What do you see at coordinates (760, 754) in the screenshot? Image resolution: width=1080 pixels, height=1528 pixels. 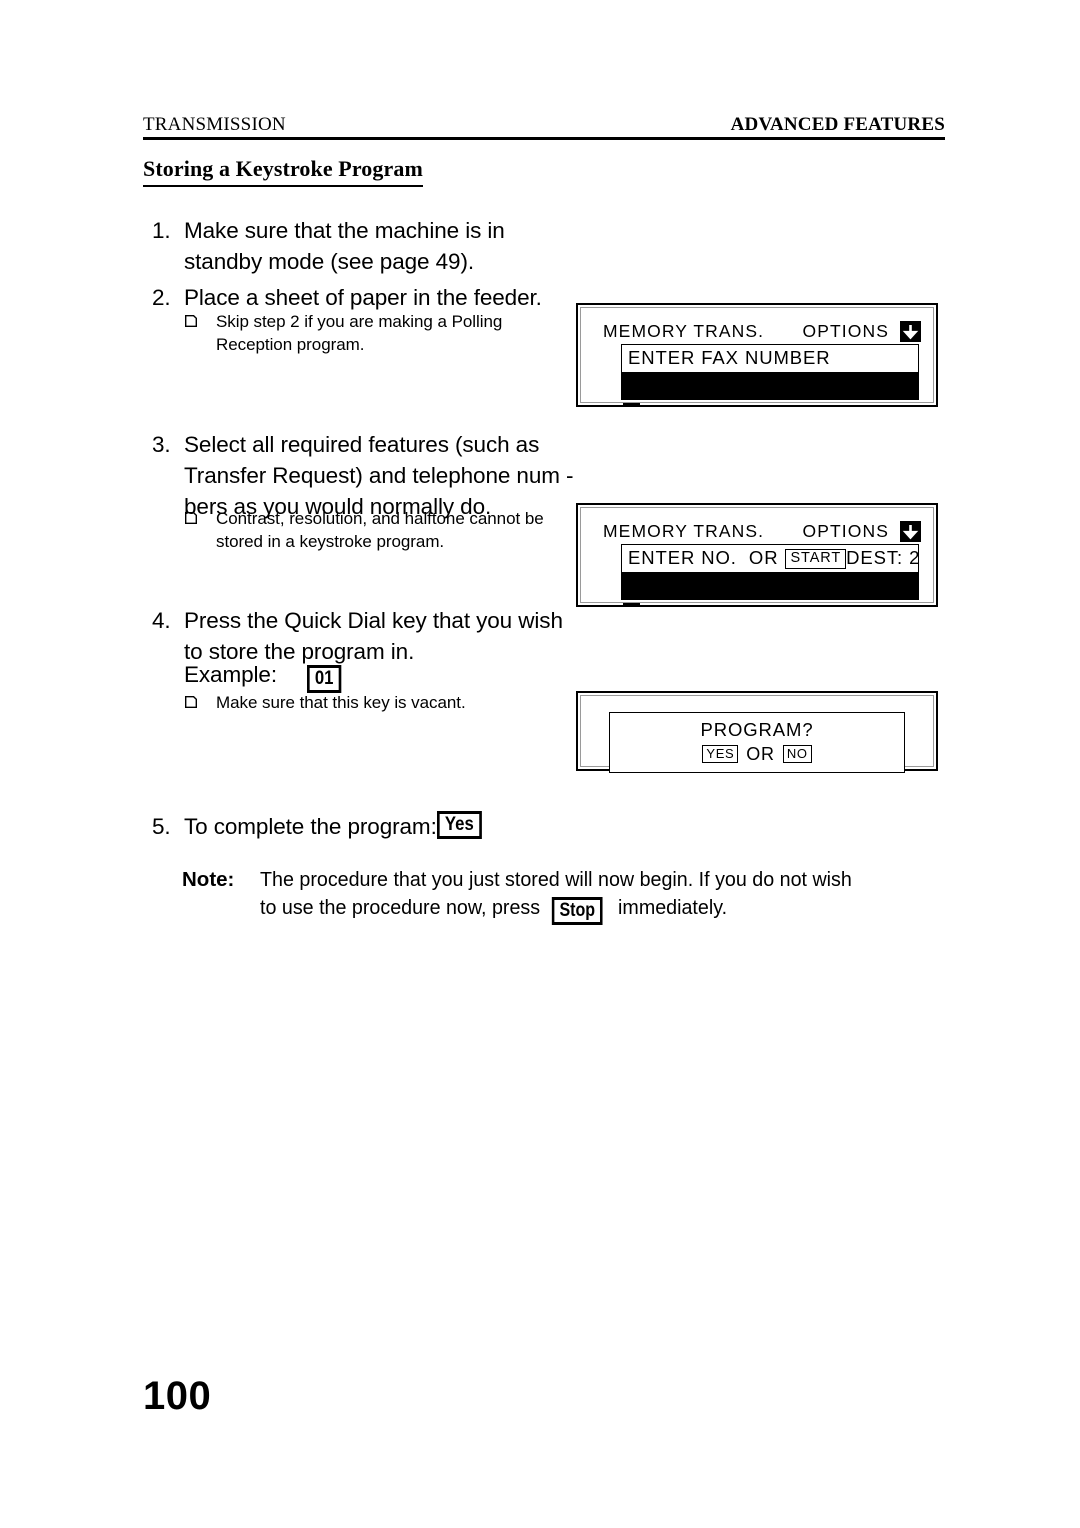 I see `or-label: OR` at bounding box center [760, 754].